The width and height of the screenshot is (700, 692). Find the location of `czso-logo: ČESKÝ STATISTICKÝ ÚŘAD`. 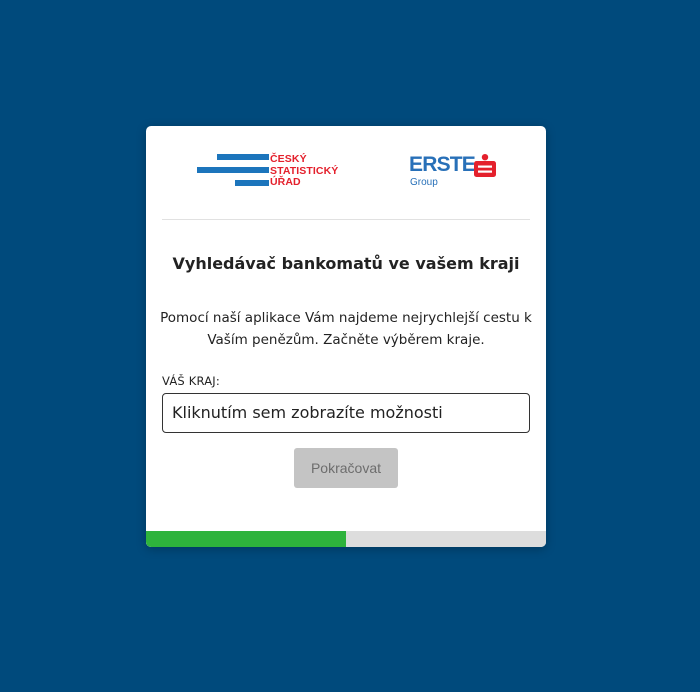

czso-logo: ČESKÝ STATISTICKÝ ÚŘAD is located at coordinates (272, 171).